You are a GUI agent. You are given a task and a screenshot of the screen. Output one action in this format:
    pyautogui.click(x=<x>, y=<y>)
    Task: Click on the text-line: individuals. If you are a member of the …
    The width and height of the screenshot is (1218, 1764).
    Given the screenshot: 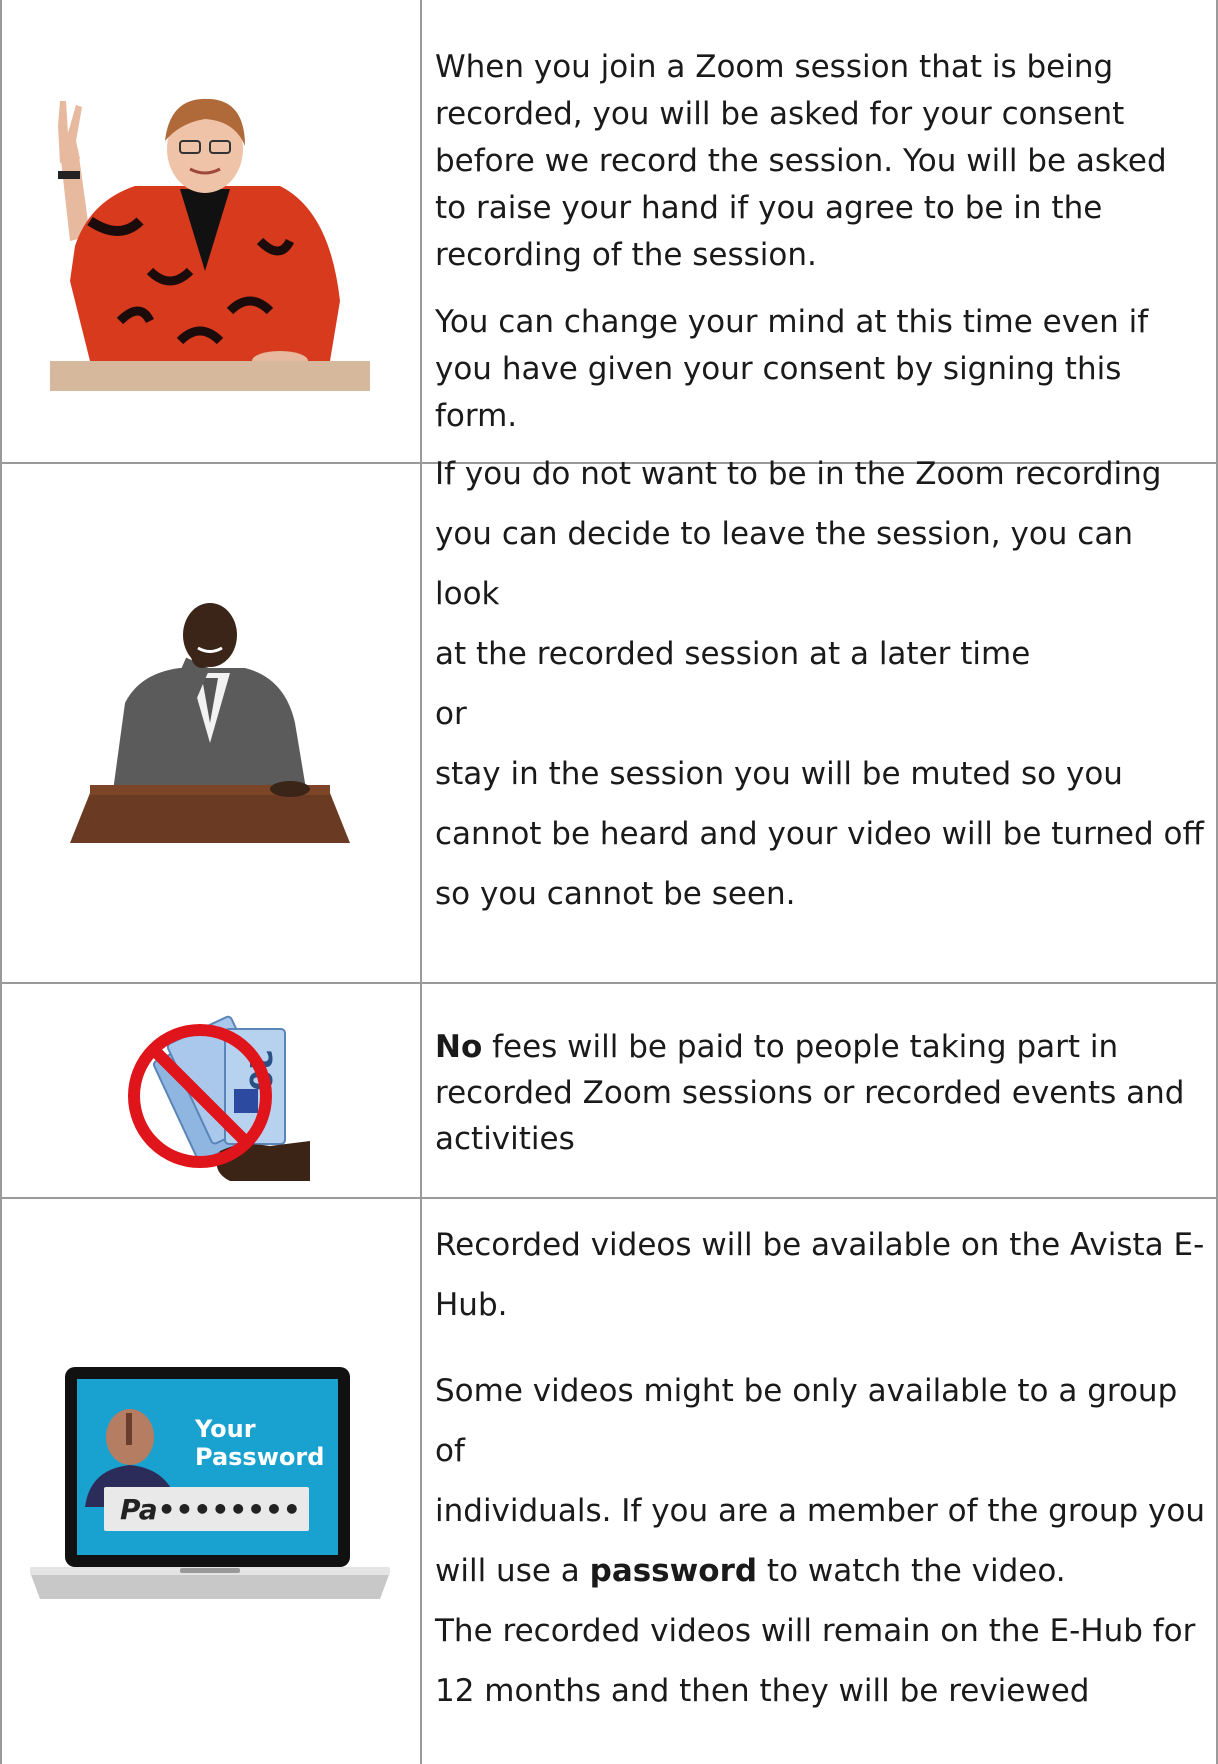 What is the action you would take?
    pyautogui.click(x=820, y=1511)
    